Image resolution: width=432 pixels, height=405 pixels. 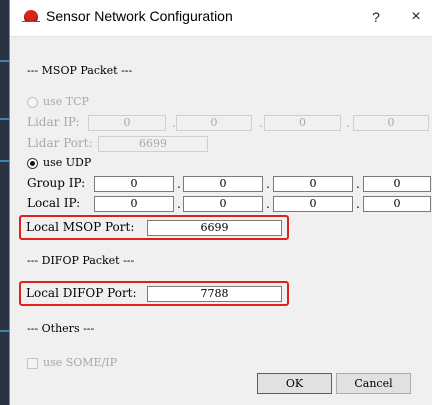 I want to click on lidar-ip-octet-3: 0, so click(x=302, y=123).